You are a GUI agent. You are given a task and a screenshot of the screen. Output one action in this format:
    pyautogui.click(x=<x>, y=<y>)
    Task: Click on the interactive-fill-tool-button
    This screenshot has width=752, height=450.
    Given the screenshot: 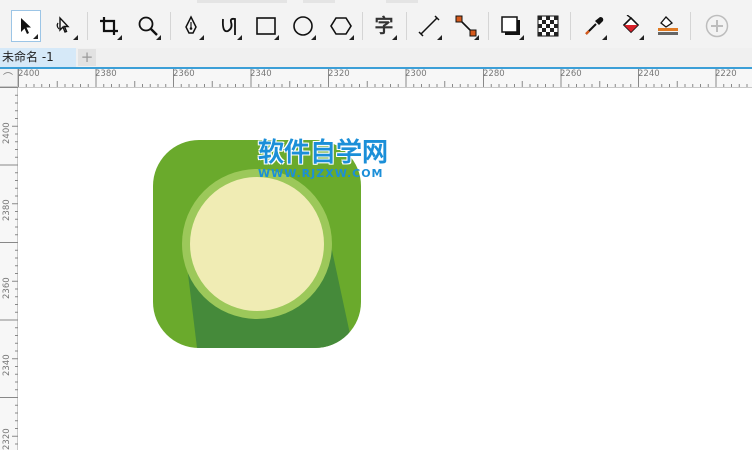 What is the action you would take?
    pyautogui.click(x=631, y=26)
    